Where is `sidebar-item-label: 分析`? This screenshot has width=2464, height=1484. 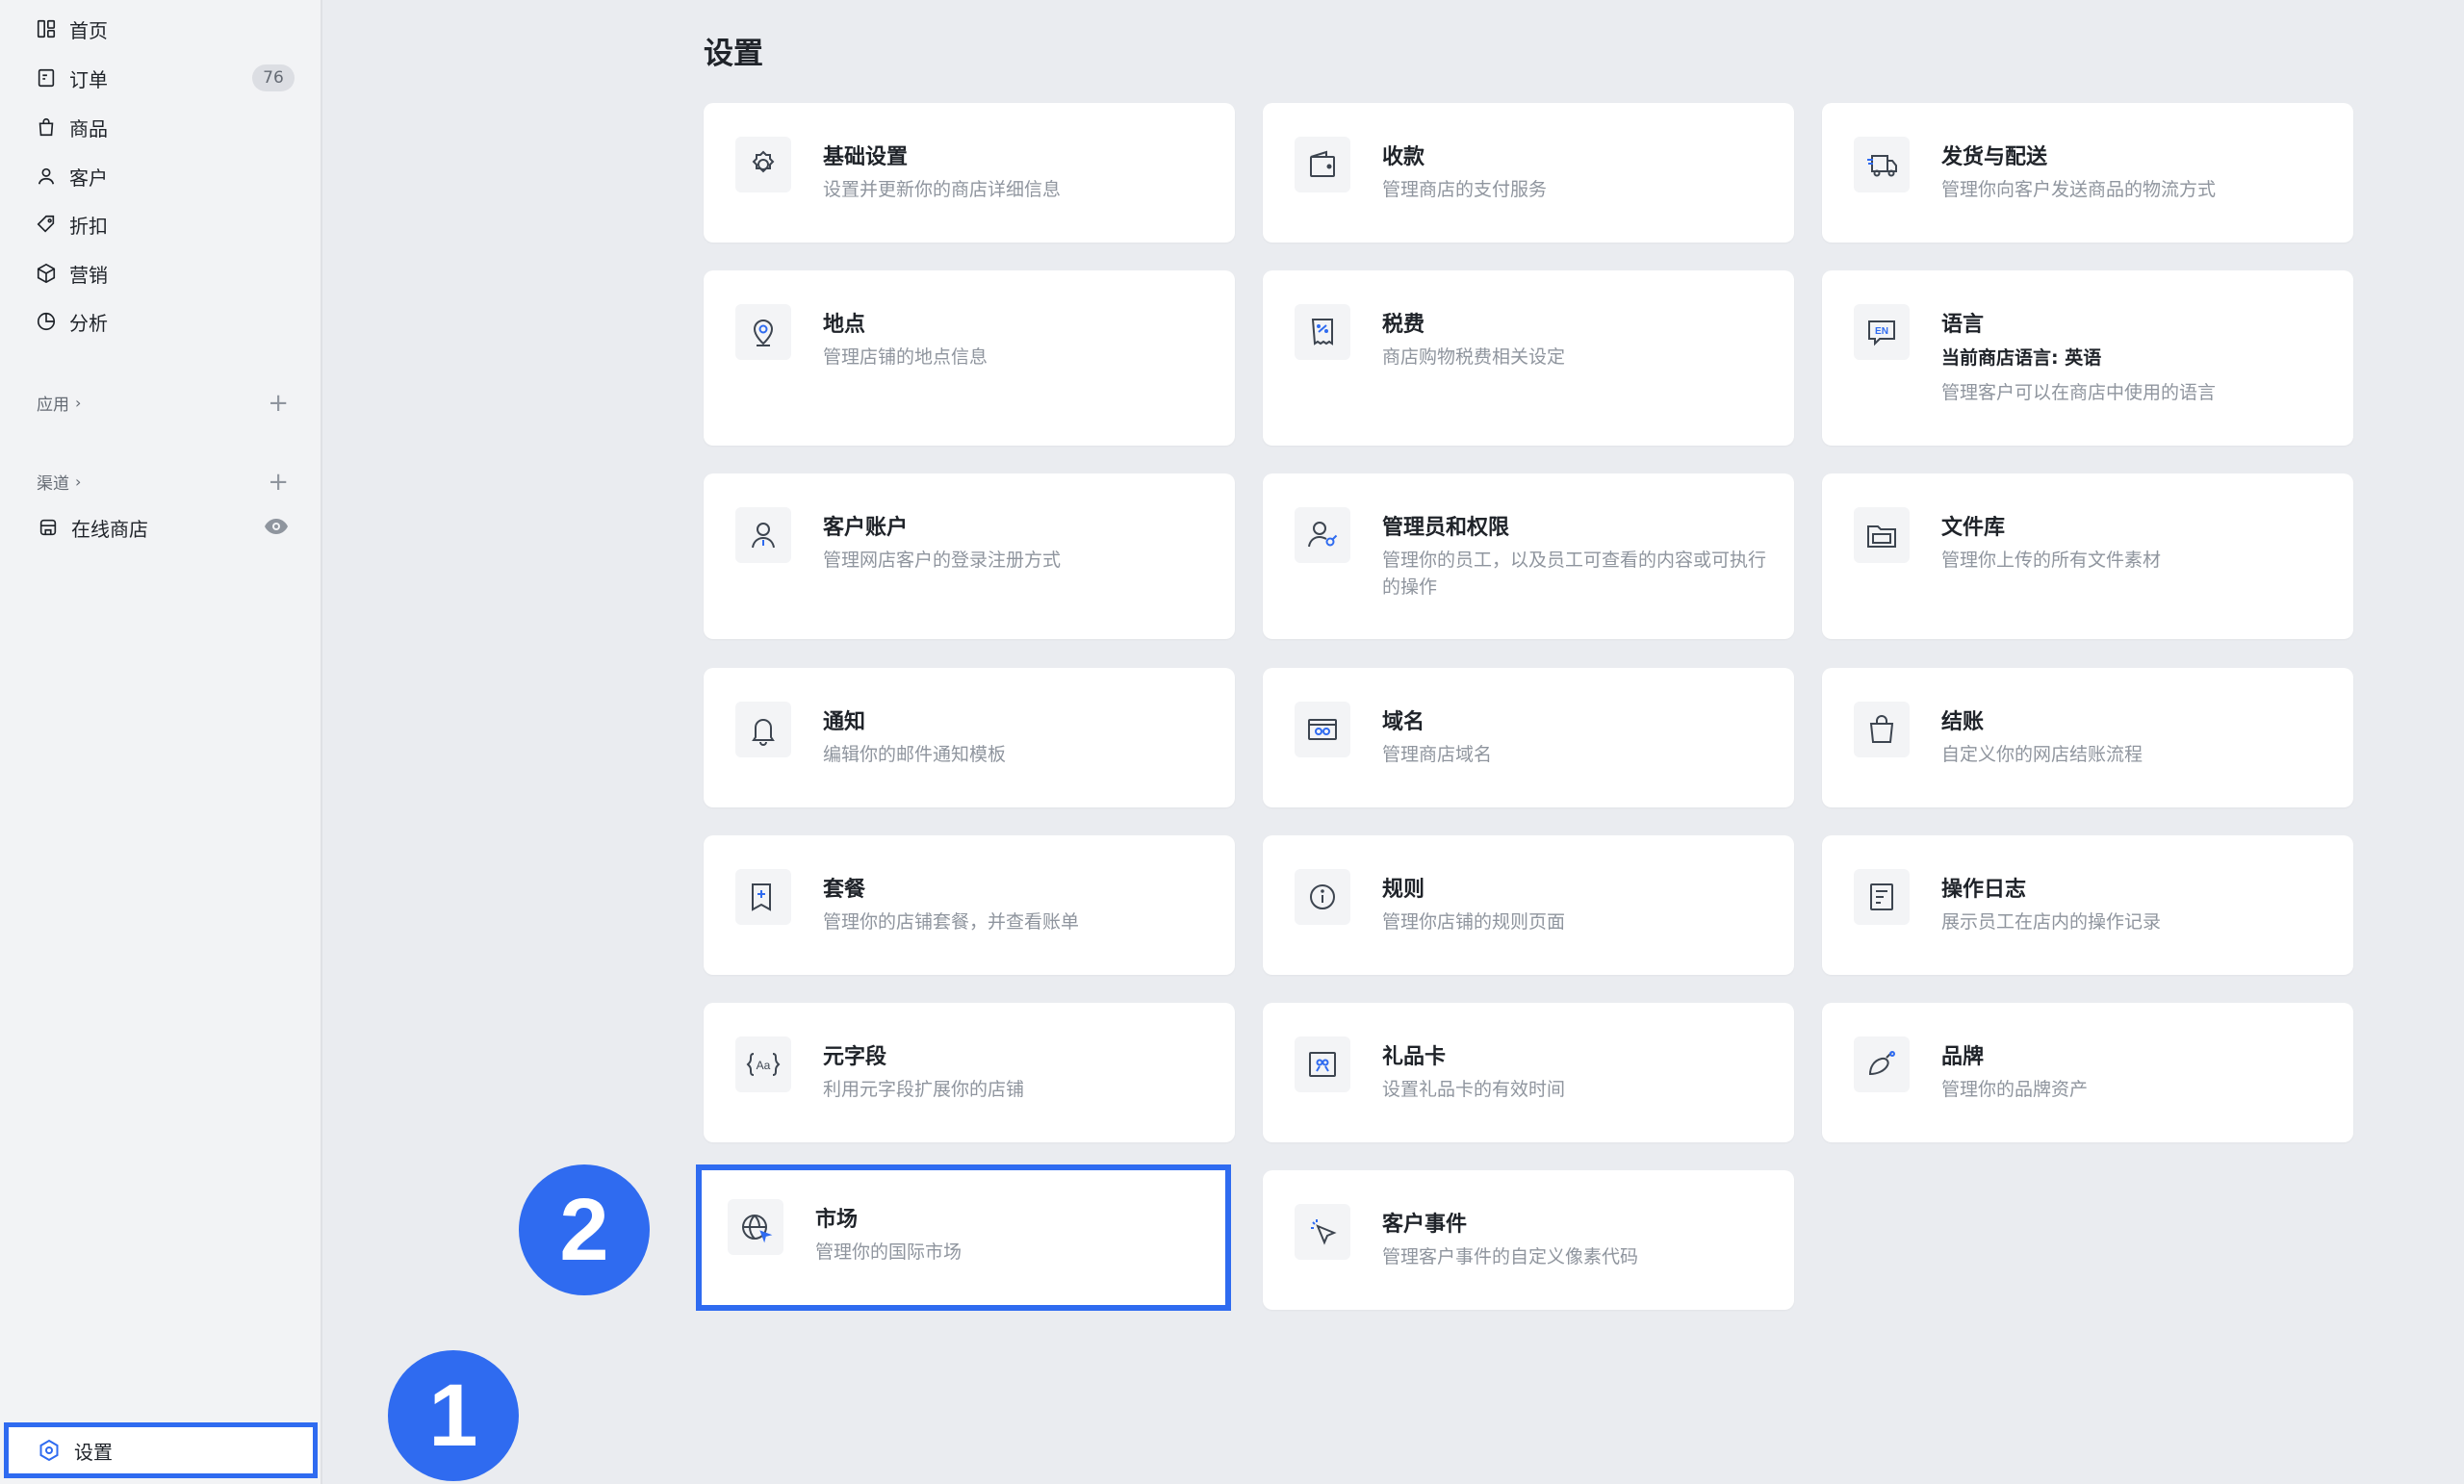 sidebar-item-label: 分析 is located at coordinates (88, 323).